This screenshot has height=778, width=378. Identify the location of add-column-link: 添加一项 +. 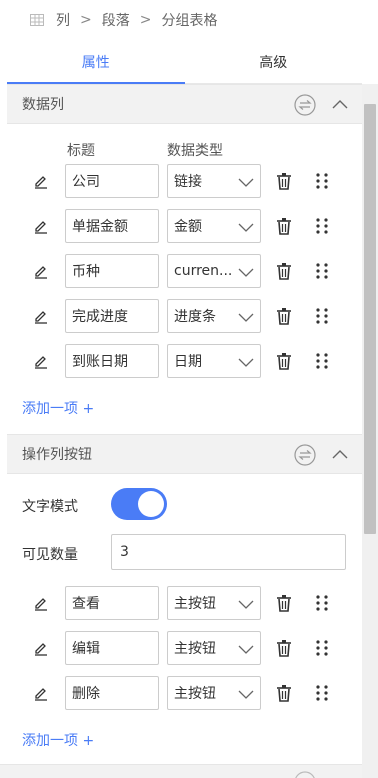
(58, 408).